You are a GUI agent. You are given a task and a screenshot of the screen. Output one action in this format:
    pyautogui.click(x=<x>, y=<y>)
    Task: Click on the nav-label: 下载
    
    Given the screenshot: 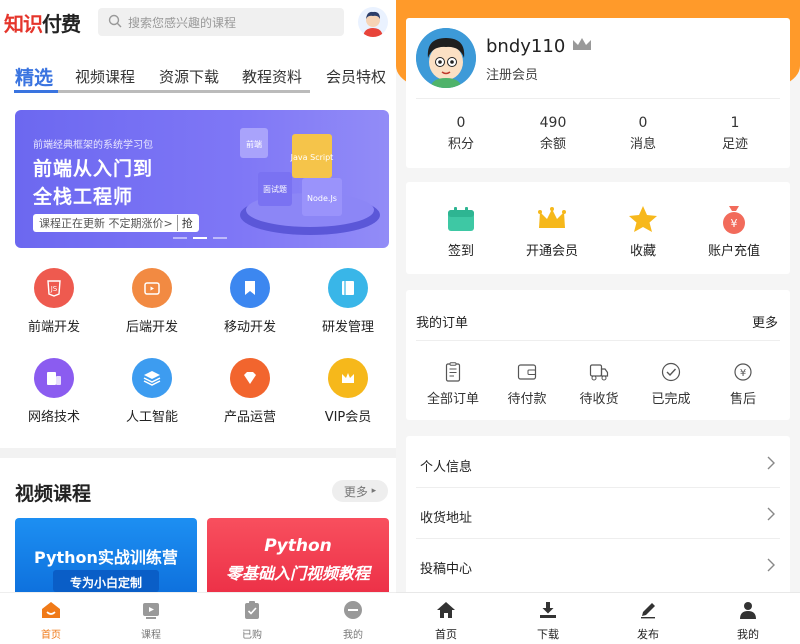 What is the action you would take?
    pyautogui.click(x=548, y=634)
    